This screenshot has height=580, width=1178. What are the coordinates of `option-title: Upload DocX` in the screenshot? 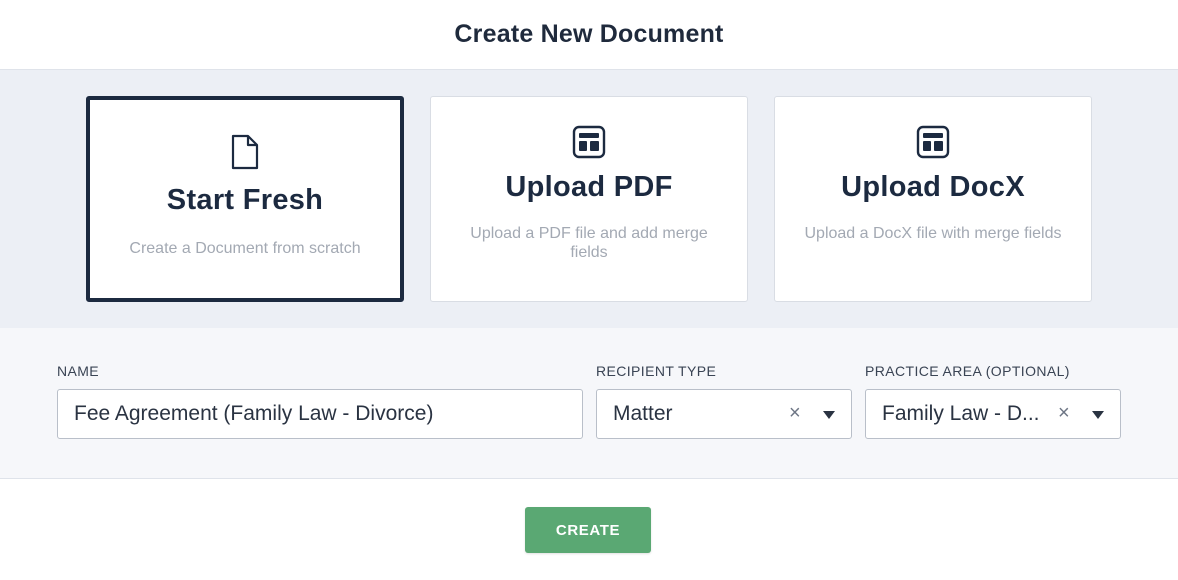 It's located at (933, 187).